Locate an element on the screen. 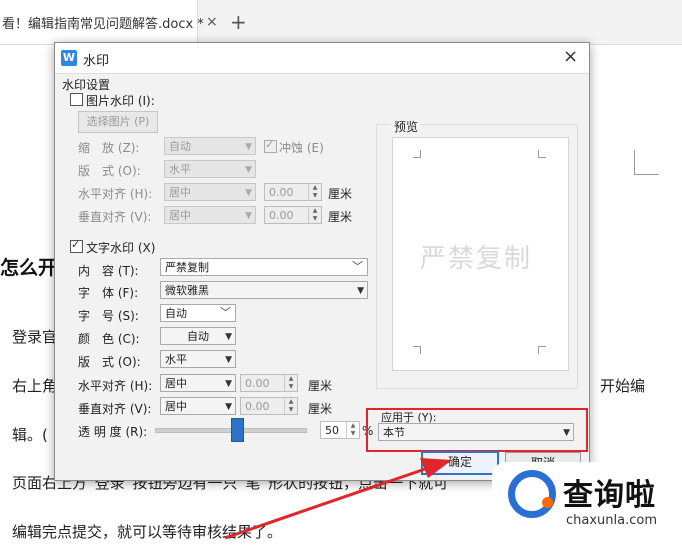 The image size is (682, 554). arrow-shaft is located at coordinates (326, 503).